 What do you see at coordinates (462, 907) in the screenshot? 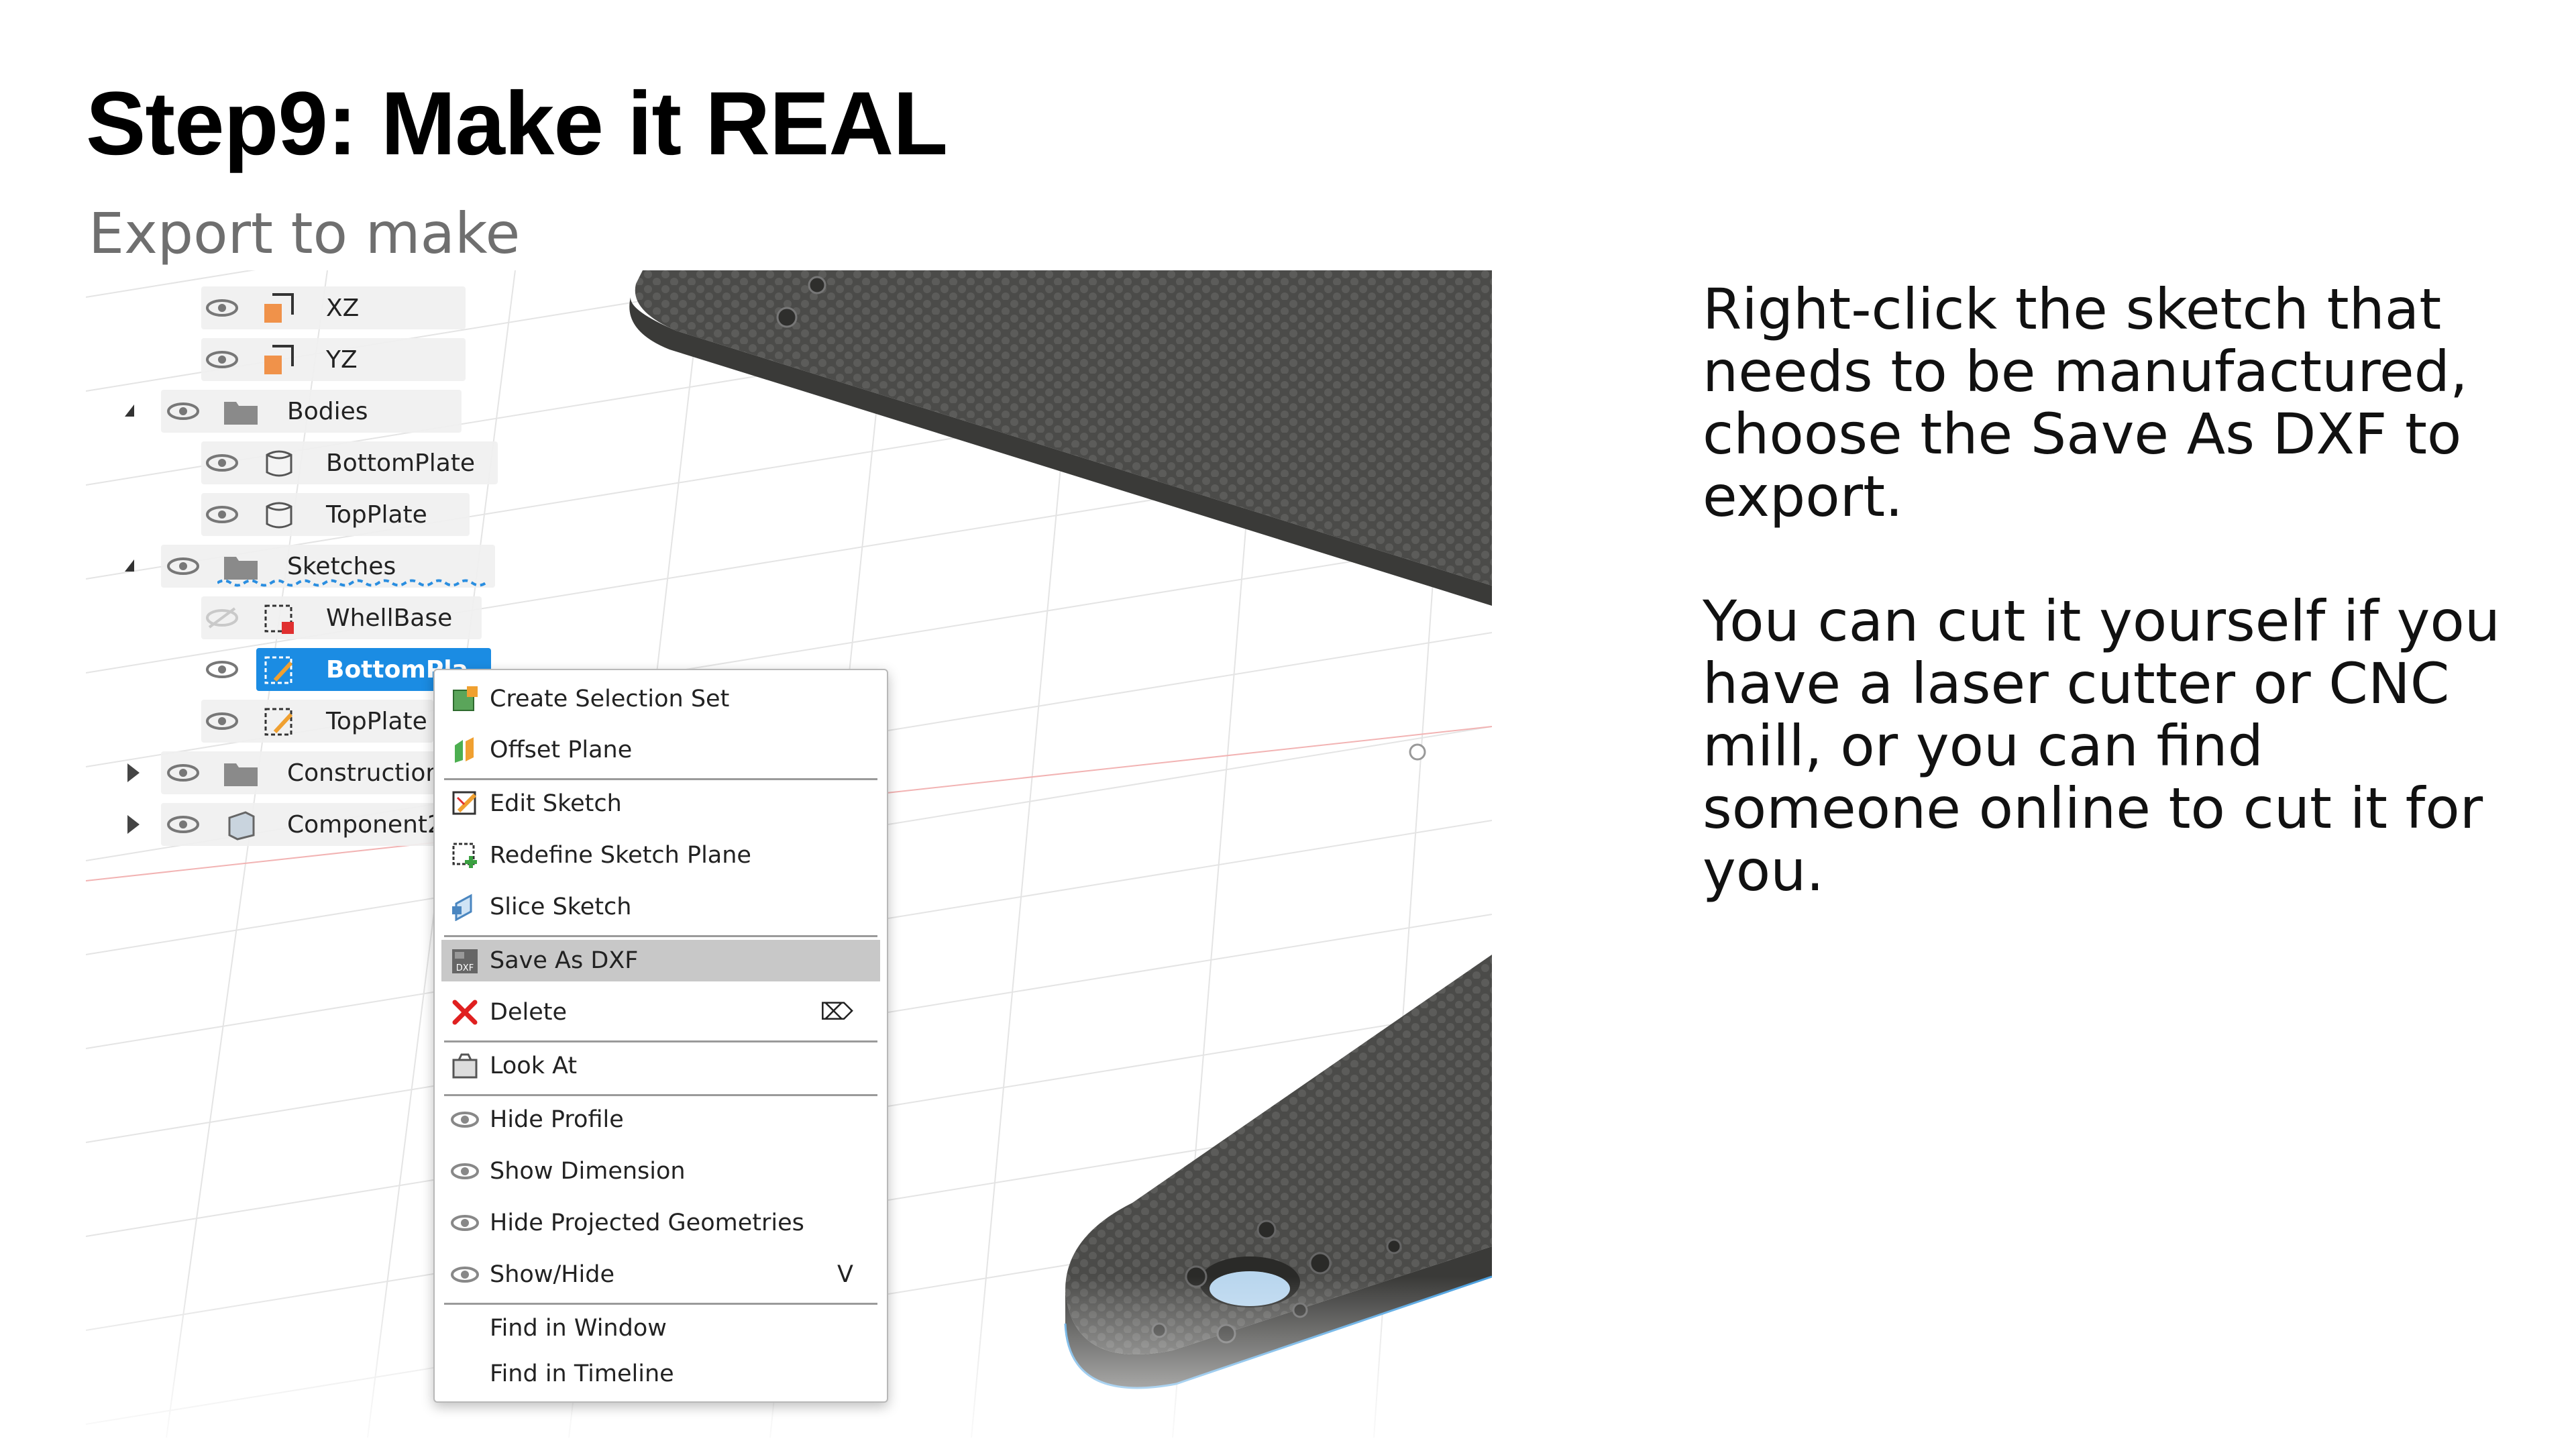
I see `slice-icon` at bounding box center [462, 907].